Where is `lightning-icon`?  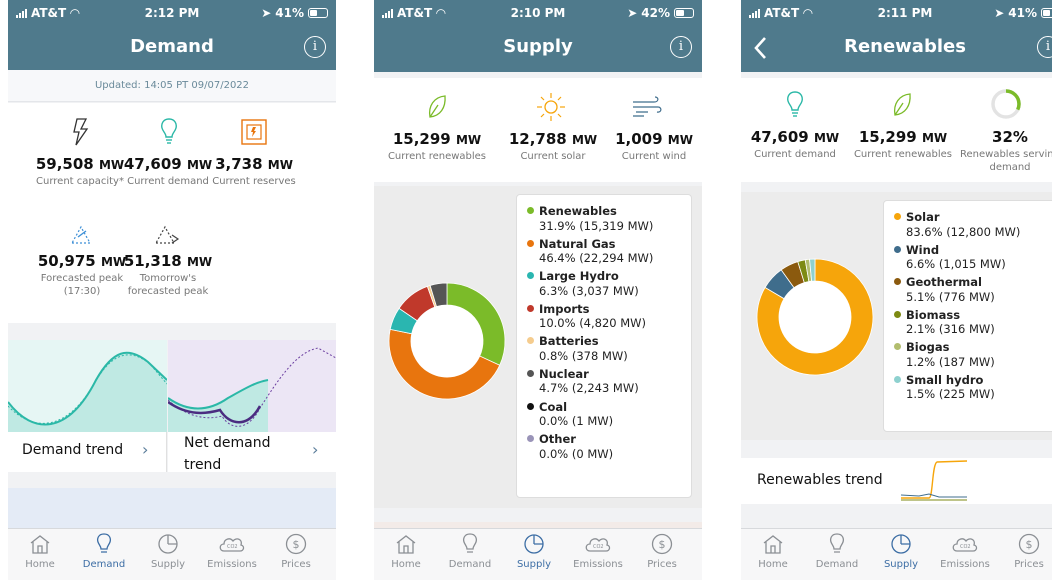 lightning-icon is located at coordinates (81, 132).